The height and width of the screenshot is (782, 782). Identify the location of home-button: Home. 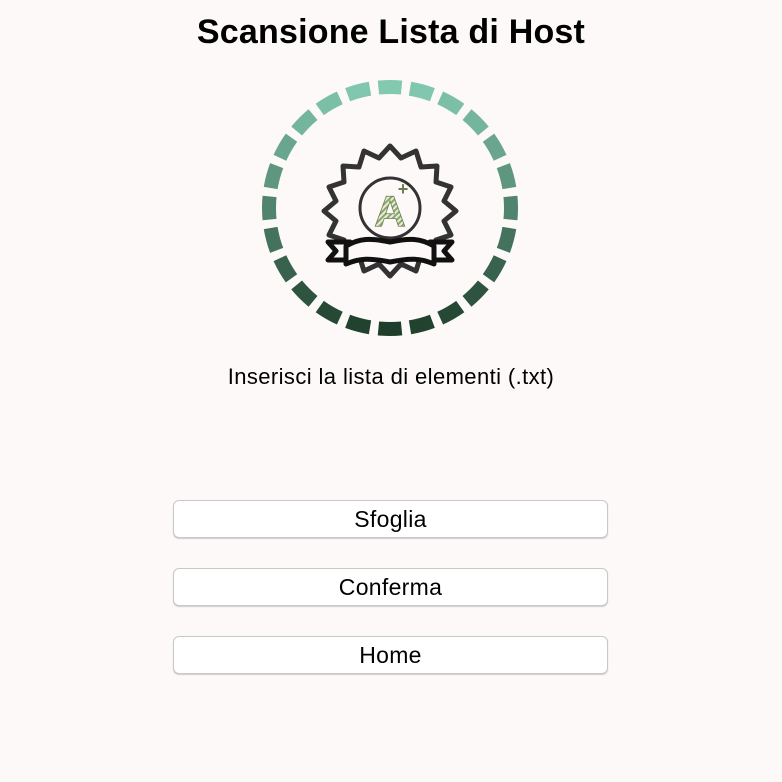
(390, 655).